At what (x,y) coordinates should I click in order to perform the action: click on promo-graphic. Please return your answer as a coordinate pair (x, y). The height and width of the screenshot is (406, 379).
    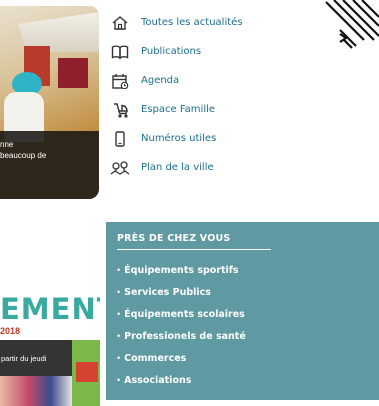
    Looking at the image, I should click on (87, 372).